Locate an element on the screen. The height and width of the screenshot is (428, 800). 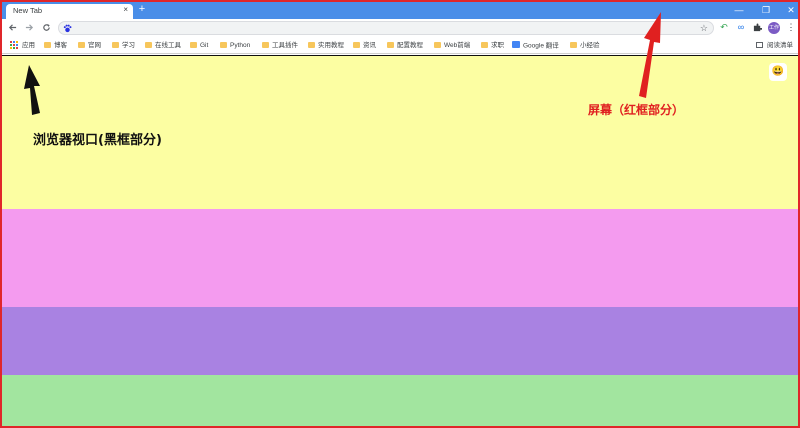
bookmark-label: 小经验 is located at coordinates (590, 45).